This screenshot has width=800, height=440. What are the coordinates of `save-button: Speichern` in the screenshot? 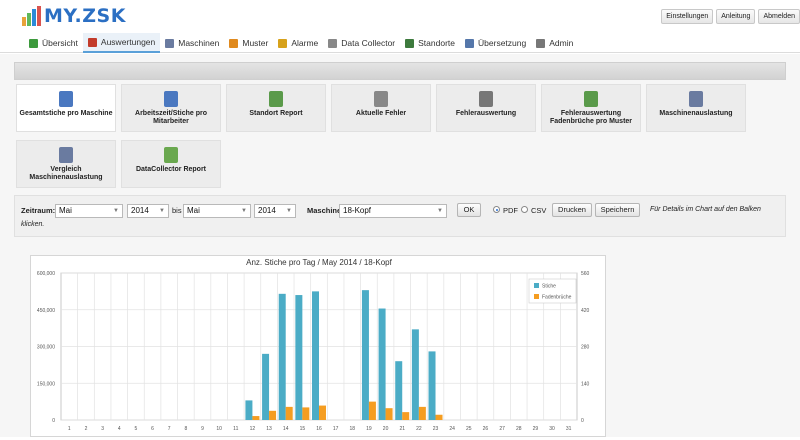 It's located at (617, 210).